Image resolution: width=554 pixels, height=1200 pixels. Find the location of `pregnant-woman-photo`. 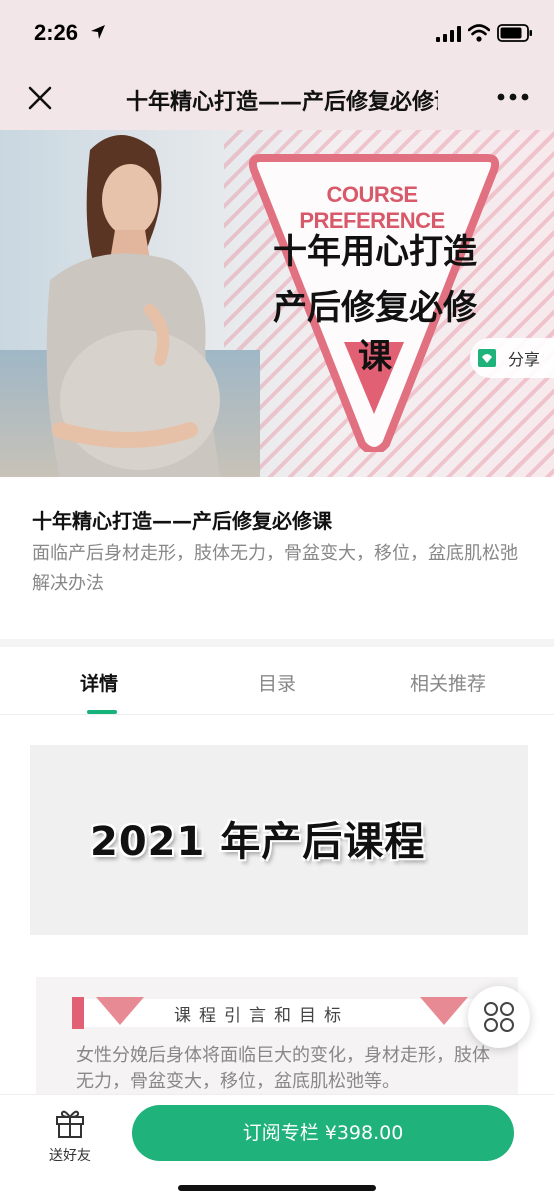

pregnant-woman-photo is located at coordinates (133, 306).